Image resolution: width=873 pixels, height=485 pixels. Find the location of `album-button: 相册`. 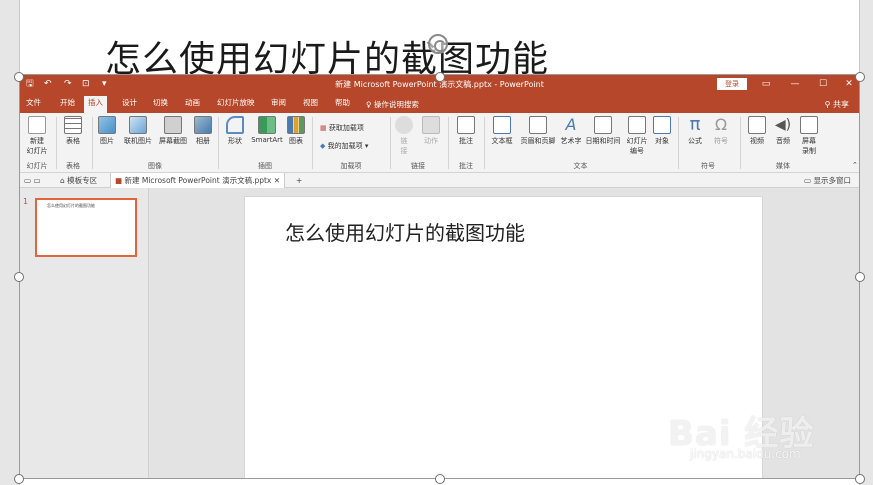

album-button: 相册 is located at coordinates (203, 131).